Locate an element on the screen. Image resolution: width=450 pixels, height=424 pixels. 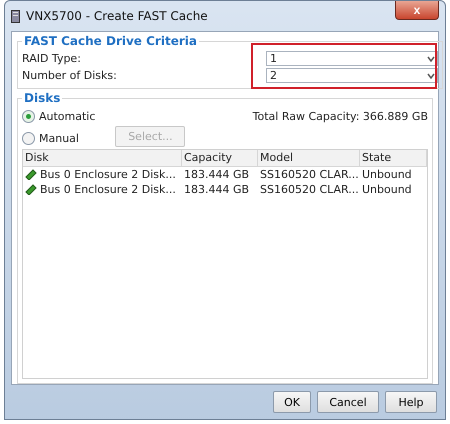
dialog-button: OK is located at coordinates (292, 402).